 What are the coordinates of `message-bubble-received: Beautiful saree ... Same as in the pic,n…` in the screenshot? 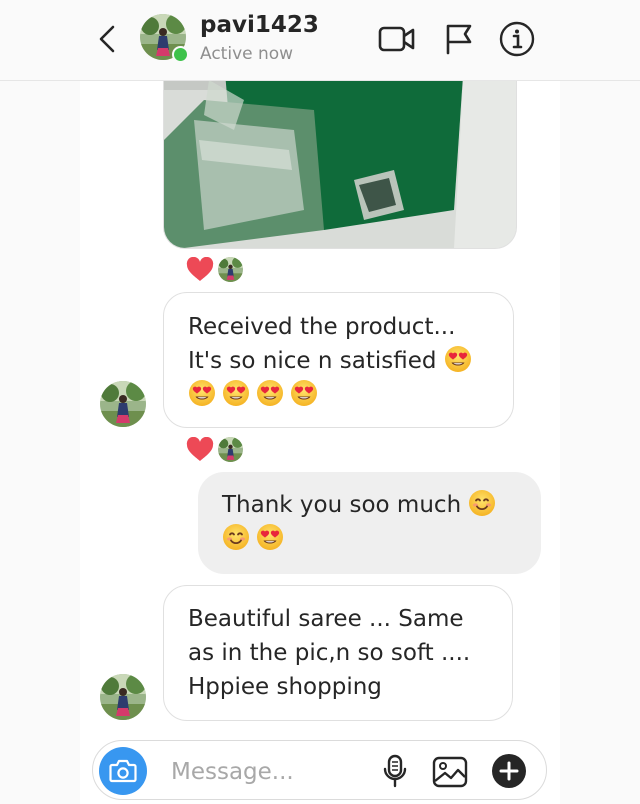 It's located at (338, 653).